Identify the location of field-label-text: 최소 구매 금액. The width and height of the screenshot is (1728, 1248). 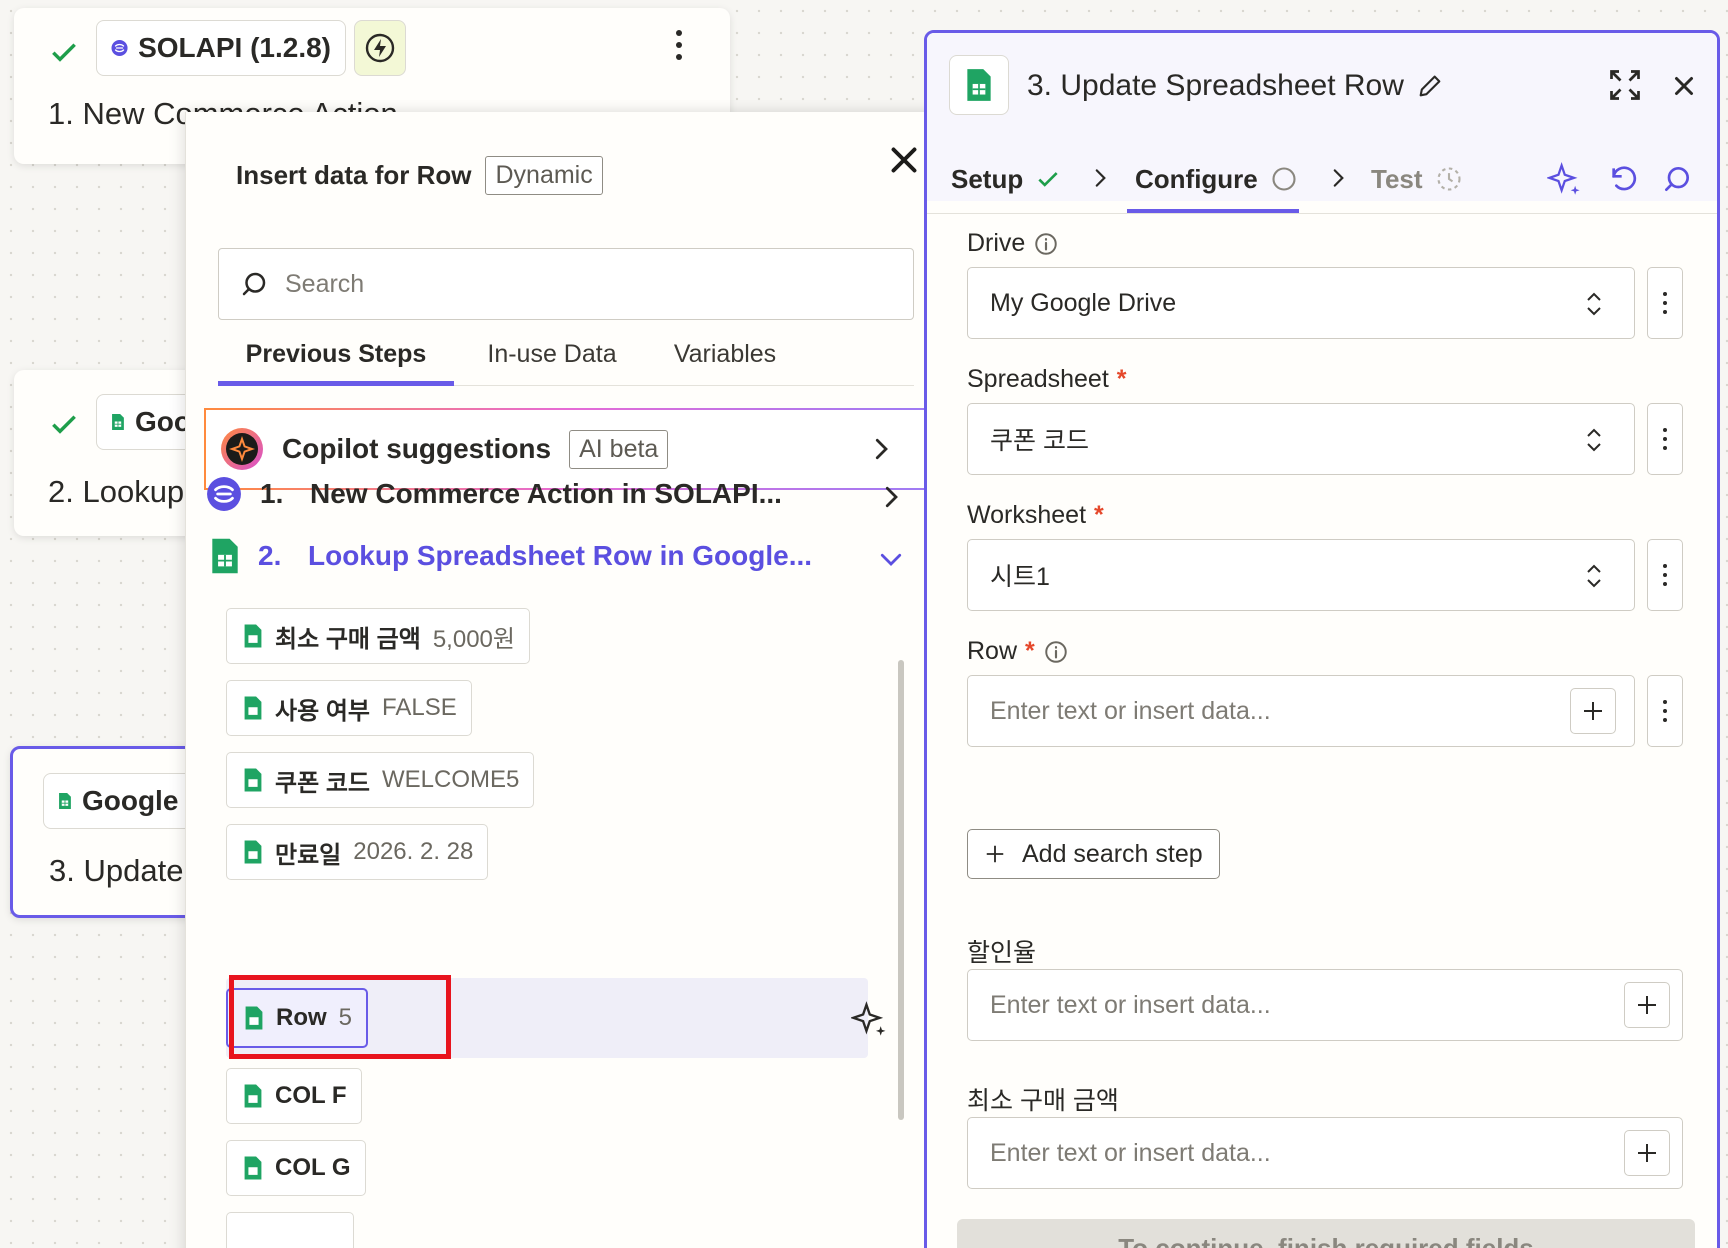
(1043, 1101).